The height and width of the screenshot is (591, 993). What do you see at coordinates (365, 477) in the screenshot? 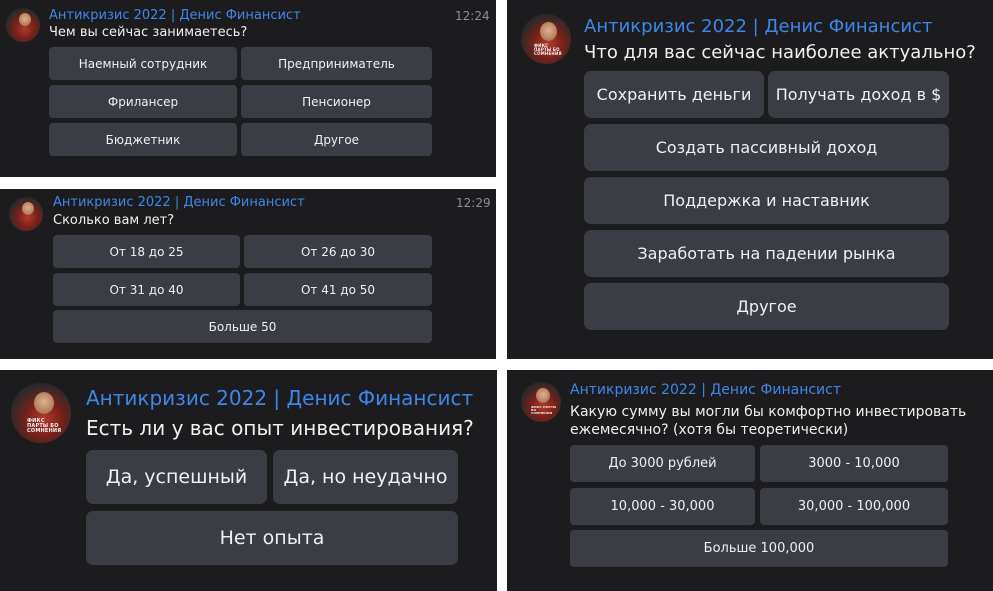
I see `answer-button-yes-failed: Да, но неудачно` at bounding box center [365, 477].